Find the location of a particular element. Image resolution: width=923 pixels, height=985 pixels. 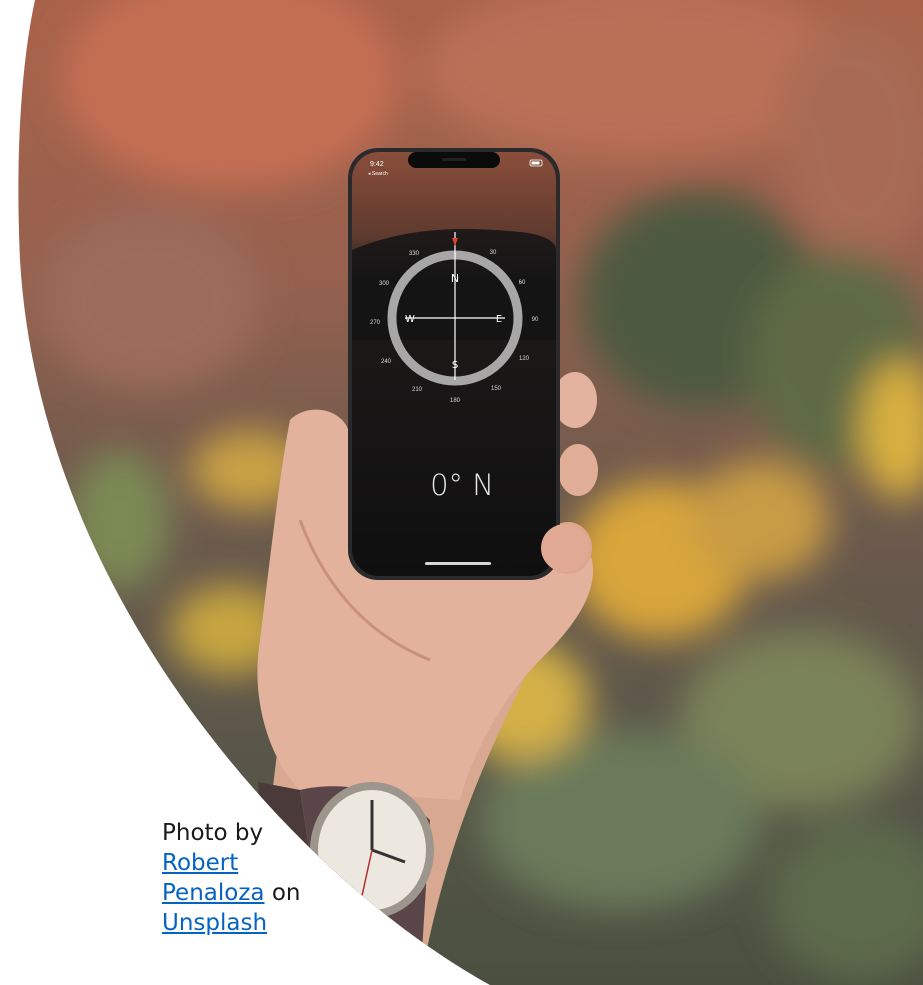

author-first: Robert is located at coordinates (200, 863).